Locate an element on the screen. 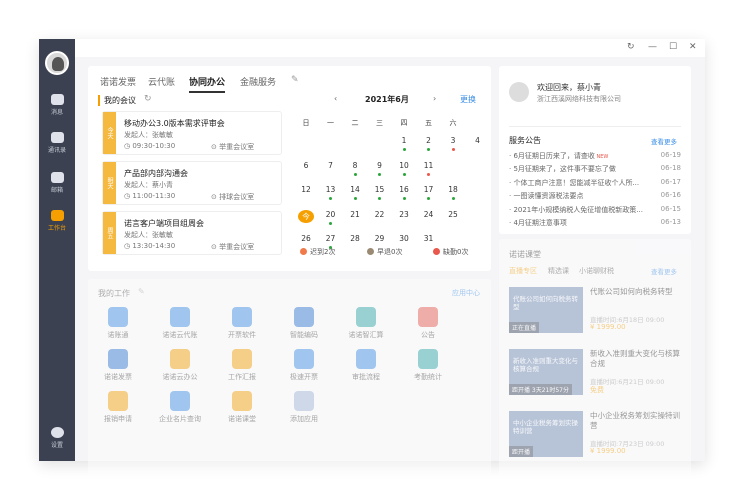 The width and height of the screenshot is (750, 500). nav-settings: 设置 is located at coordinates (57, 438).